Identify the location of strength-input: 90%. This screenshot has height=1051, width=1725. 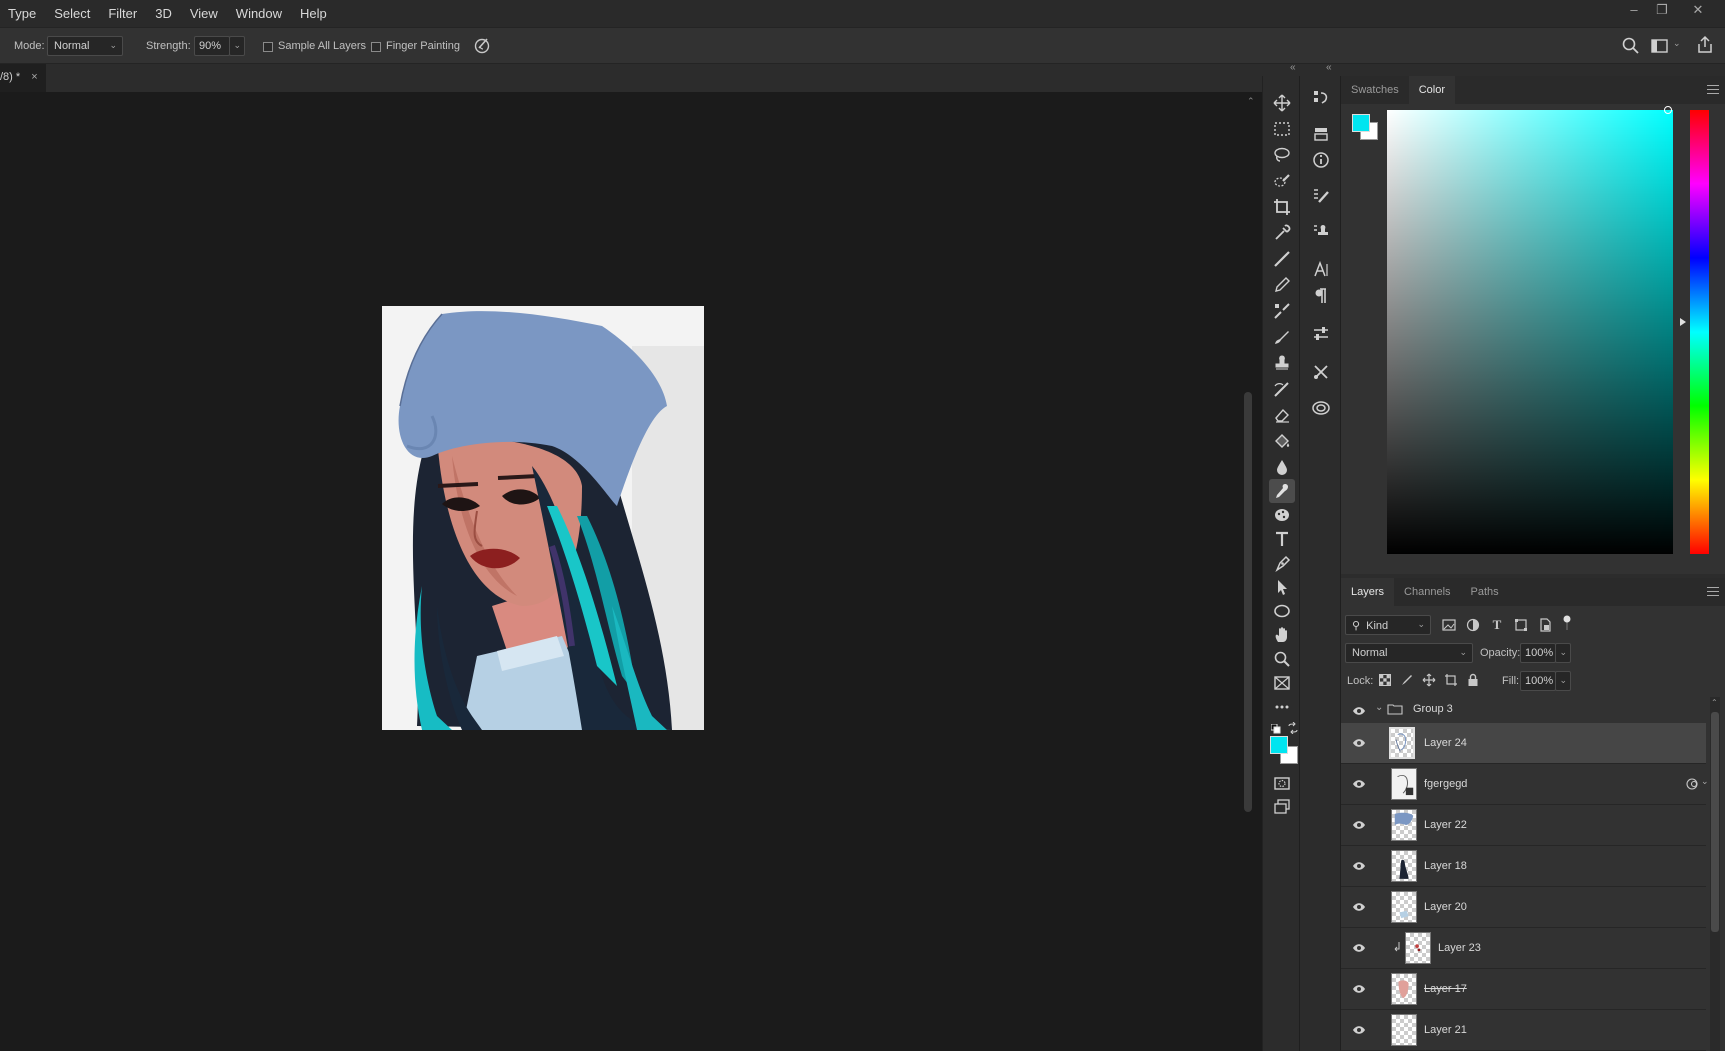
(212, 46).